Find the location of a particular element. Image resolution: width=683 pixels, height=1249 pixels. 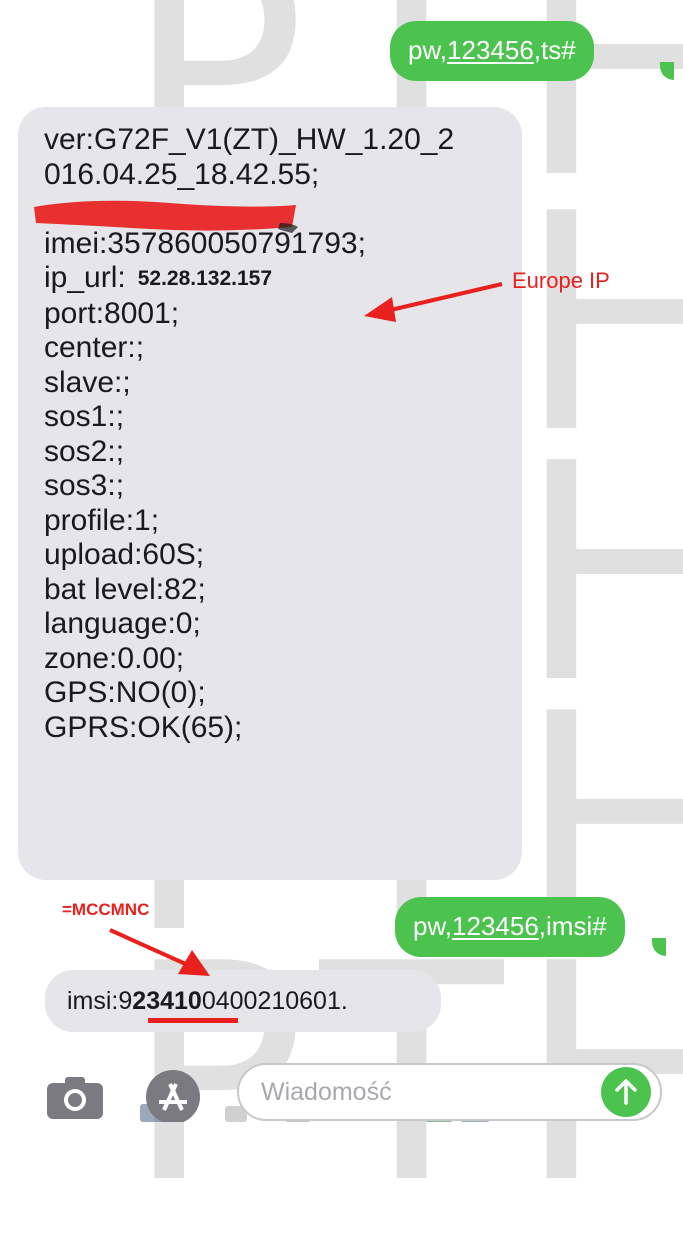

ip-value: 52.28.132.157 is located at coordinates (205, 278).